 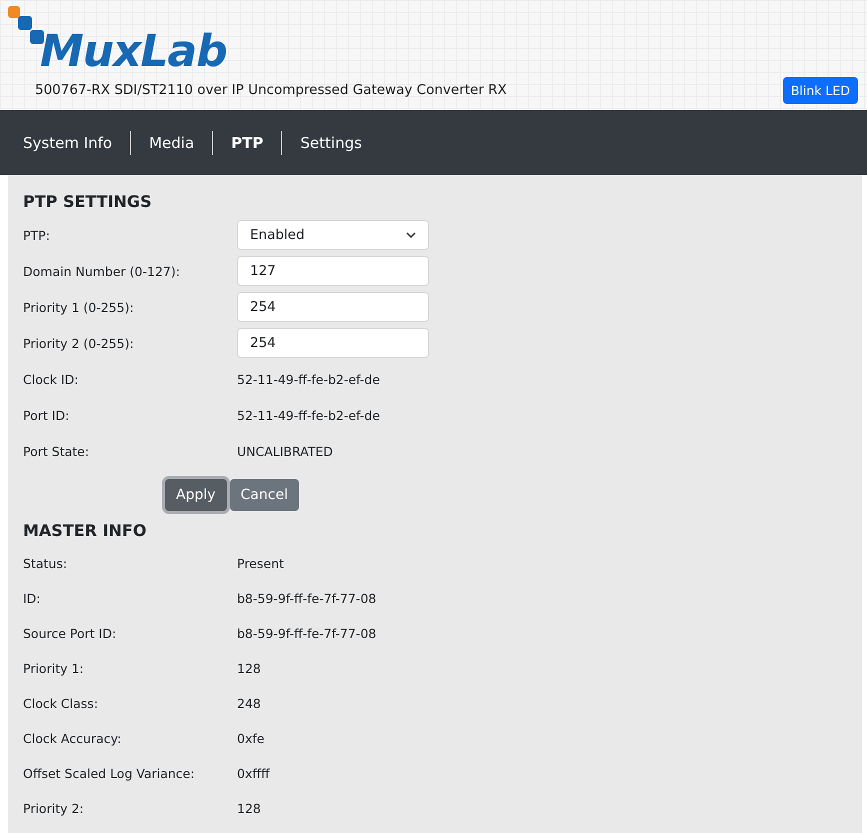 I want to click on section-title: MASTER INFO, so click(x=85, y=530).